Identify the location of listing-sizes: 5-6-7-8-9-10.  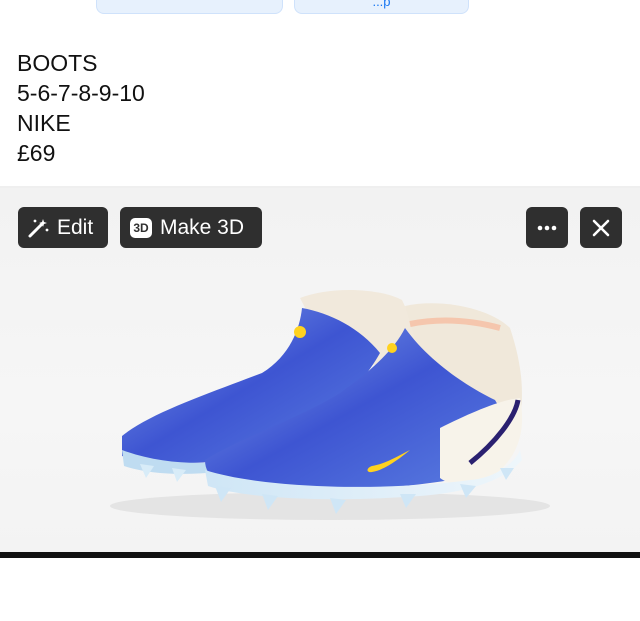
(81, 93).